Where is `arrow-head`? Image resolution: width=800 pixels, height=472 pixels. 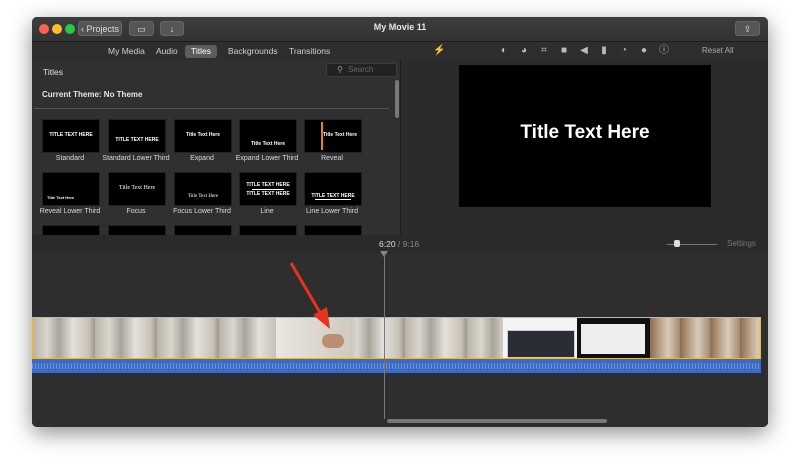 arrow-head is located at coordinates (321, 318).